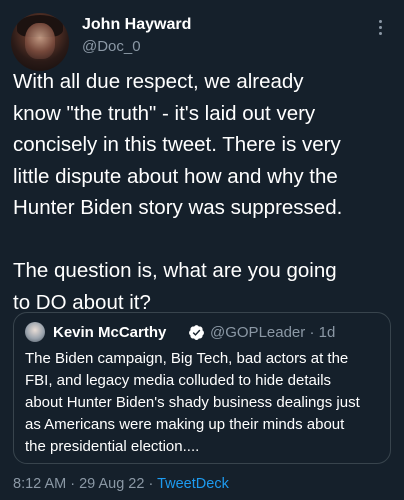  What do you see at coordinates (111, 484) in the screenshot?
I see `tweet-date: 29 Aug 22` at bounding box center [111, 484].